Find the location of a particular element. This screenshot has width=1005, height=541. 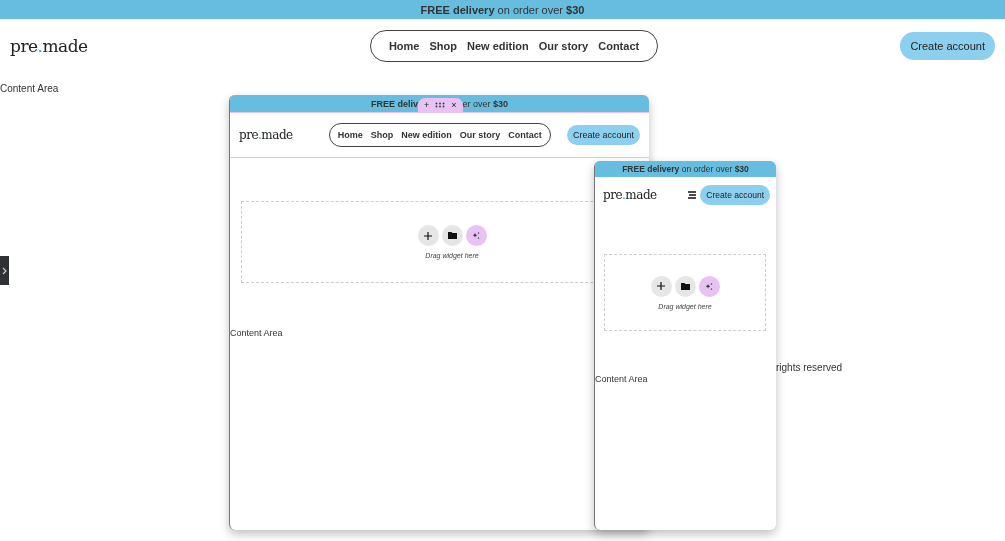

drag-handle-icon is located at coordinates (440, 105).